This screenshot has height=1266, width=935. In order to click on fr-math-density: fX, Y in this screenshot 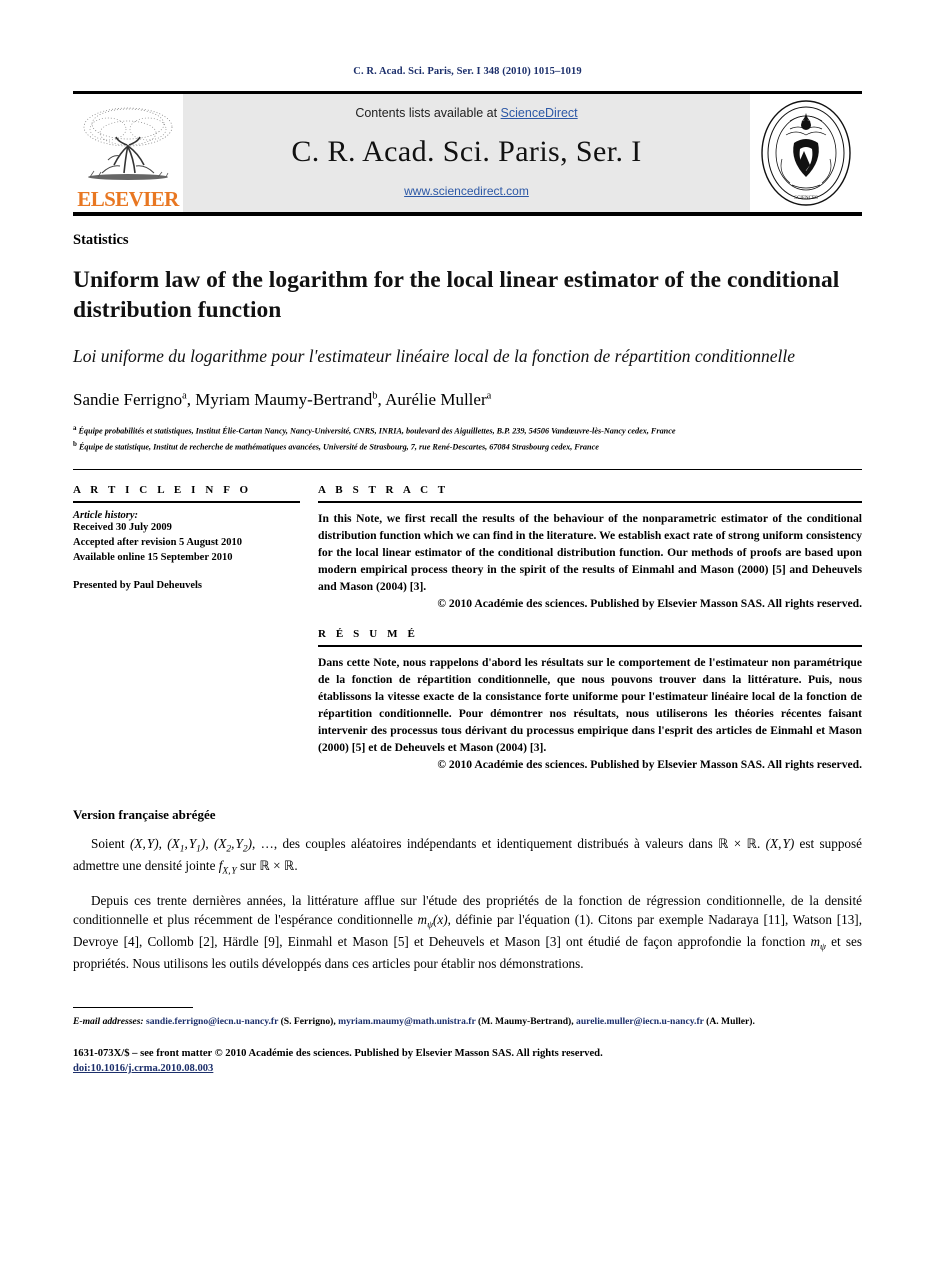, I will do `click(227, 867)`.